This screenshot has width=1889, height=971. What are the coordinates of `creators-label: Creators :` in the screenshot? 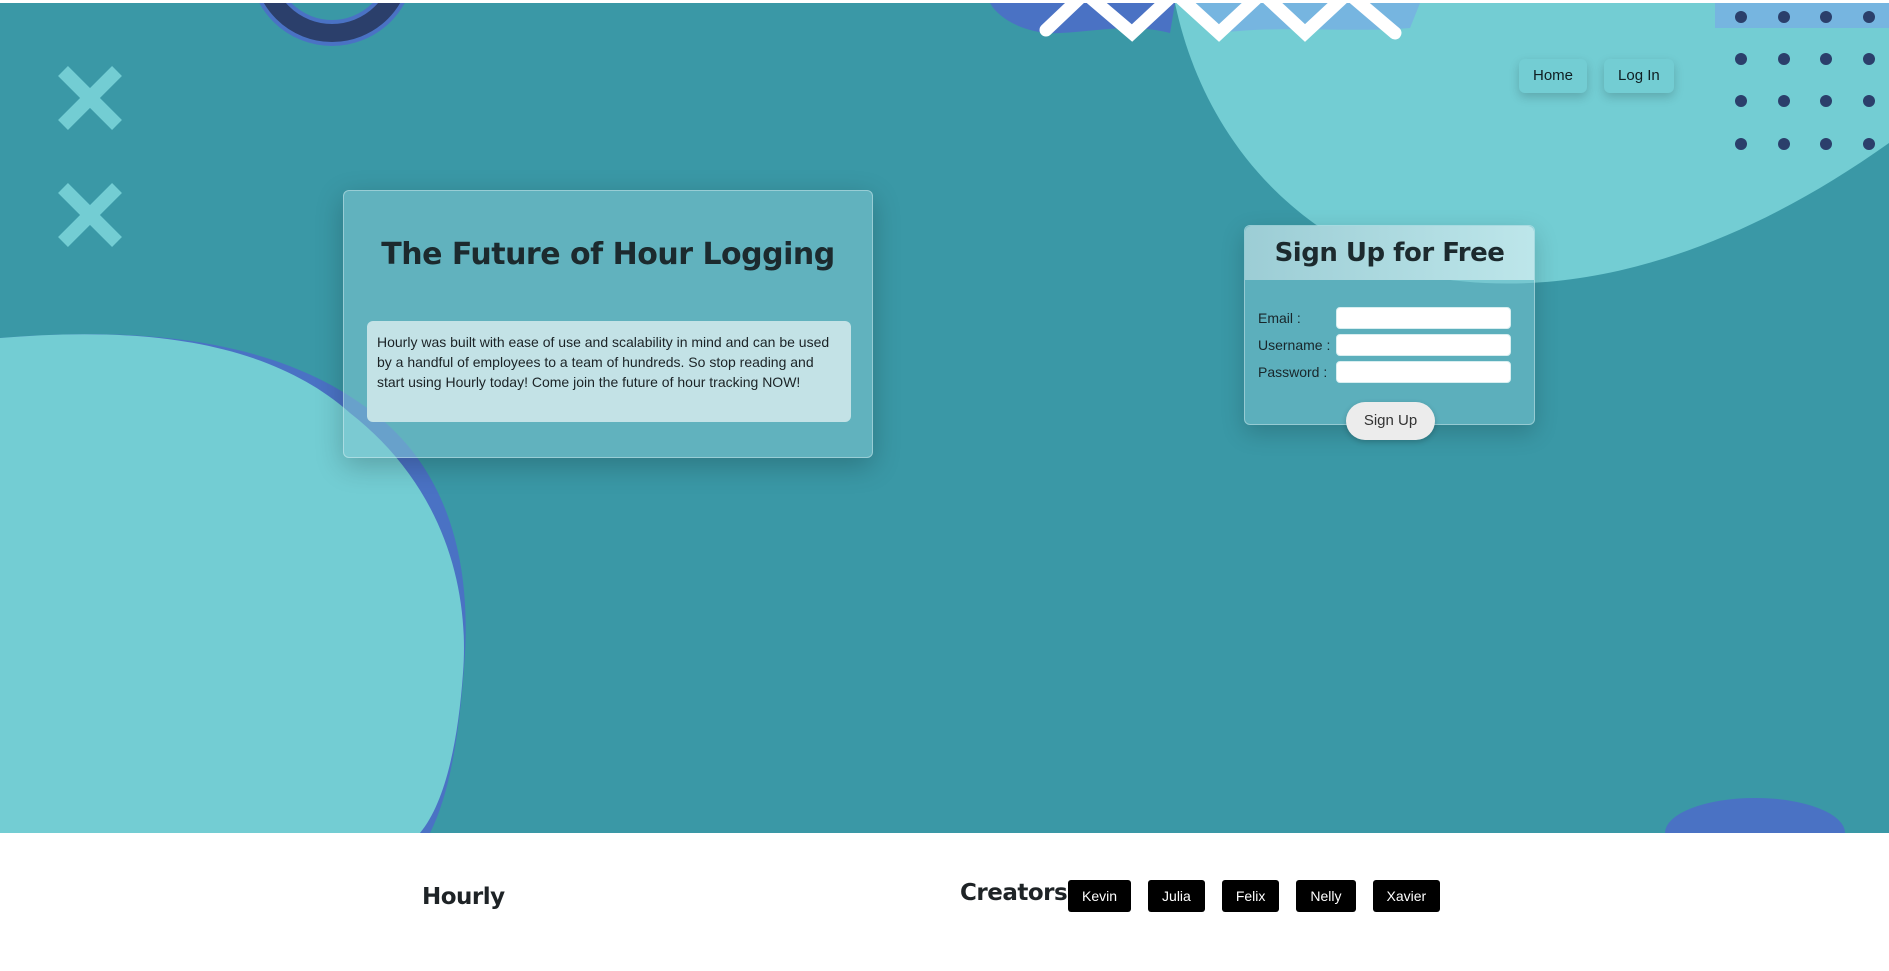 It's located at (1022, 893).